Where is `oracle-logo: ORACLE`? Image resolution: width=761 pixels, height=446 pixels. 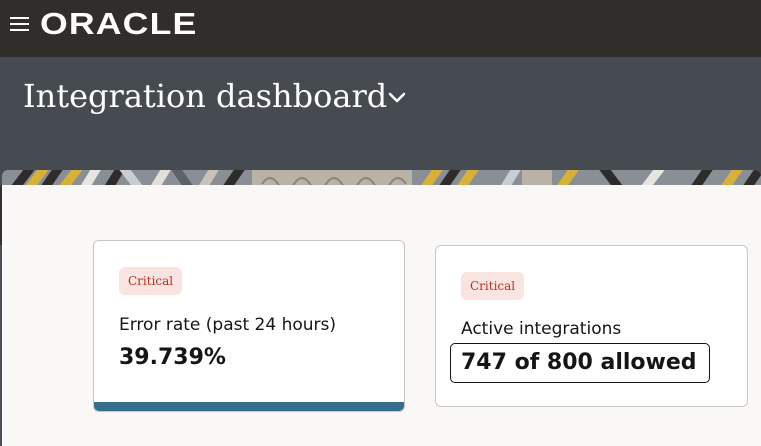 oracle-logo: ORACLE is located at coordinates (119, 23).